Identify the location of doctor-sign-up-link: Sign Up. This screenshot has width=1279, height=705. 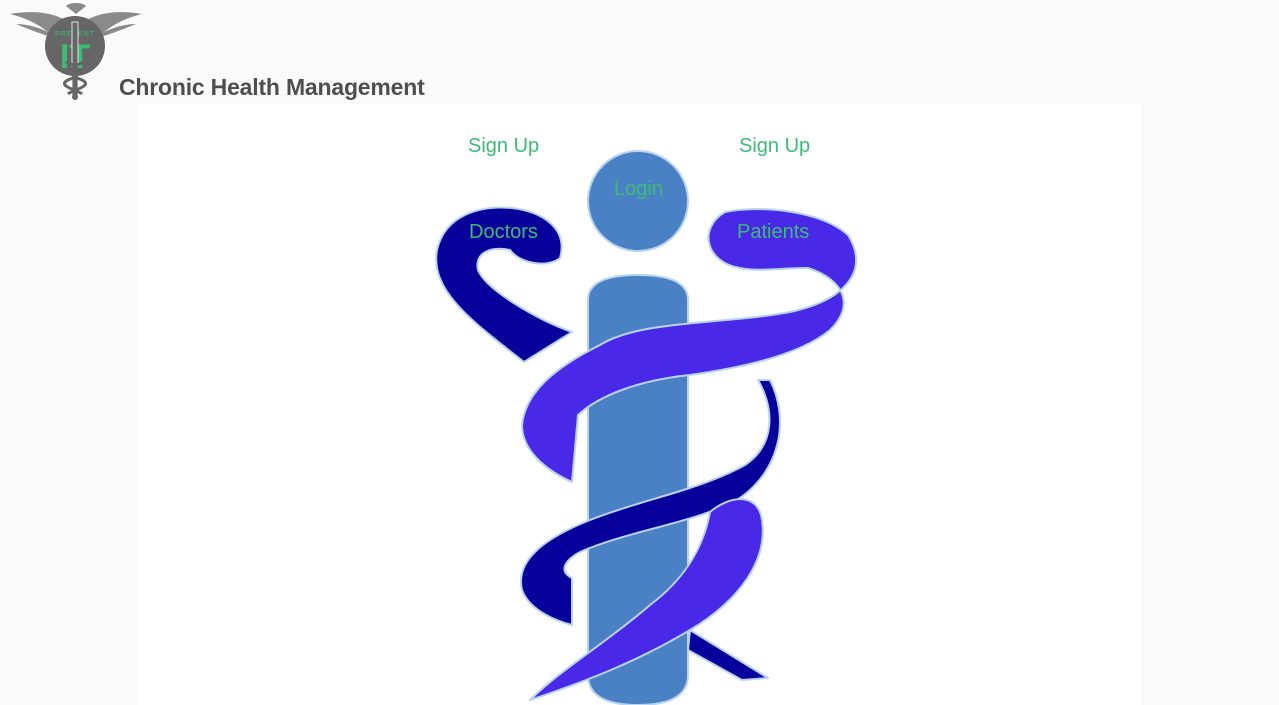
(503, 146).